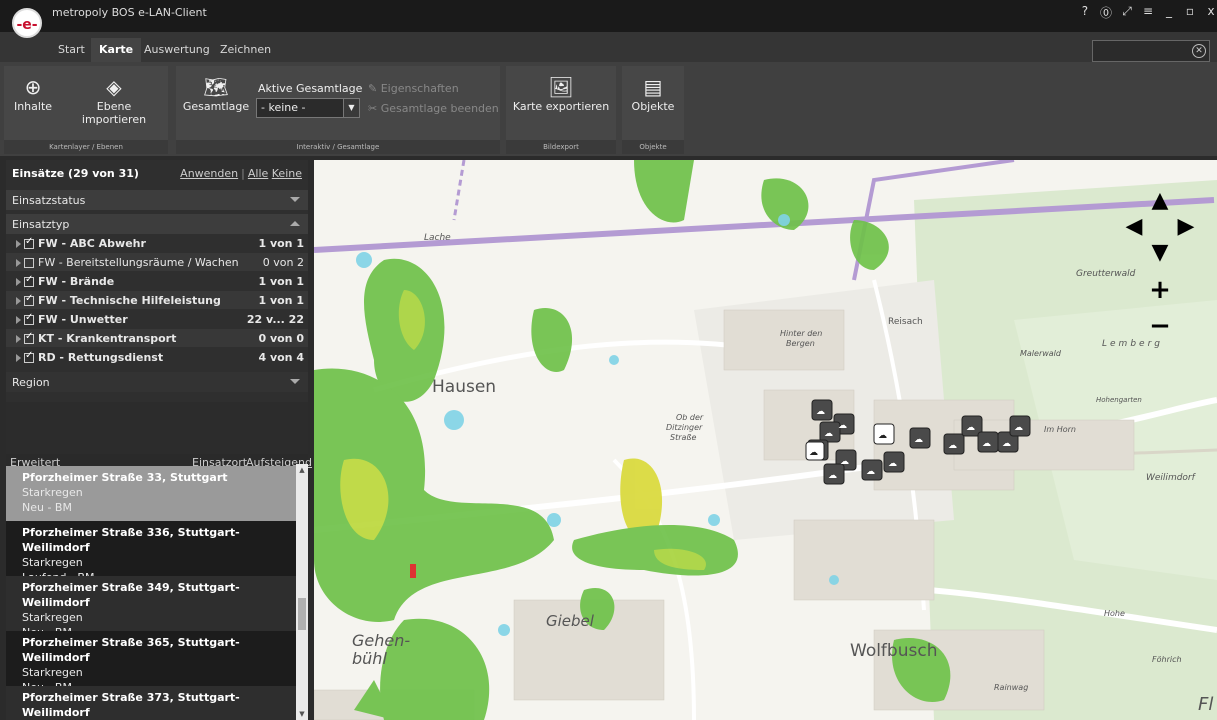 The width and height of the screenshot is (1217, 720). Describe the element at coordinates (302, 592) in the screenshot. I see `list-scrollbar: ▲ ▼` at that location.